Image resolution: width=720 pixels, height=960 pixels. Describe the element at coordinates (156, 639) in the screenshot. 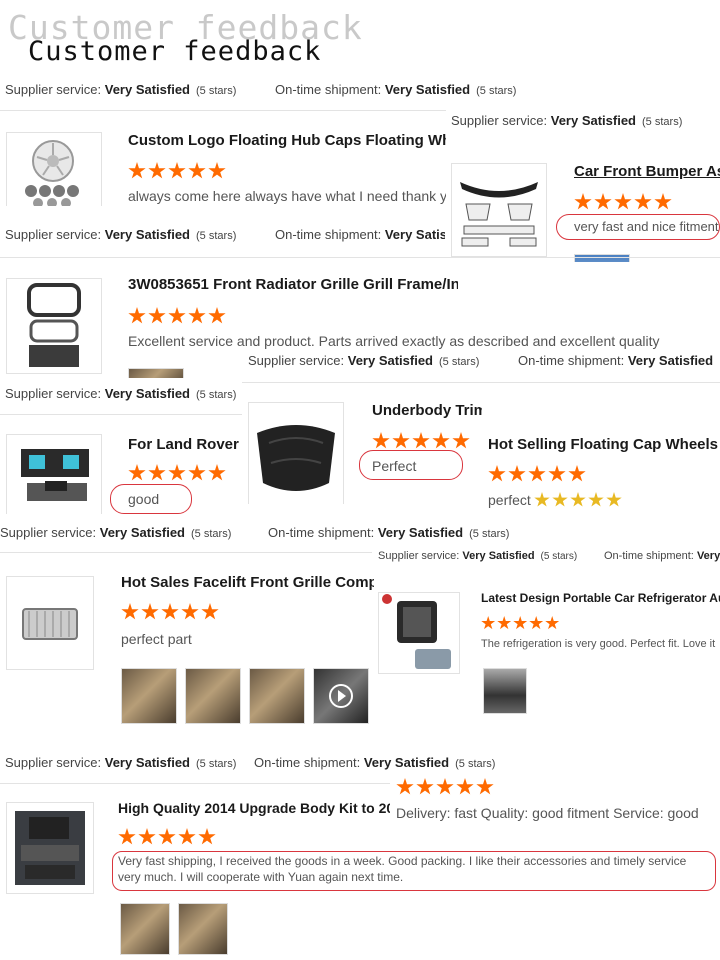

I see `review-comment: perfect part` at that location.